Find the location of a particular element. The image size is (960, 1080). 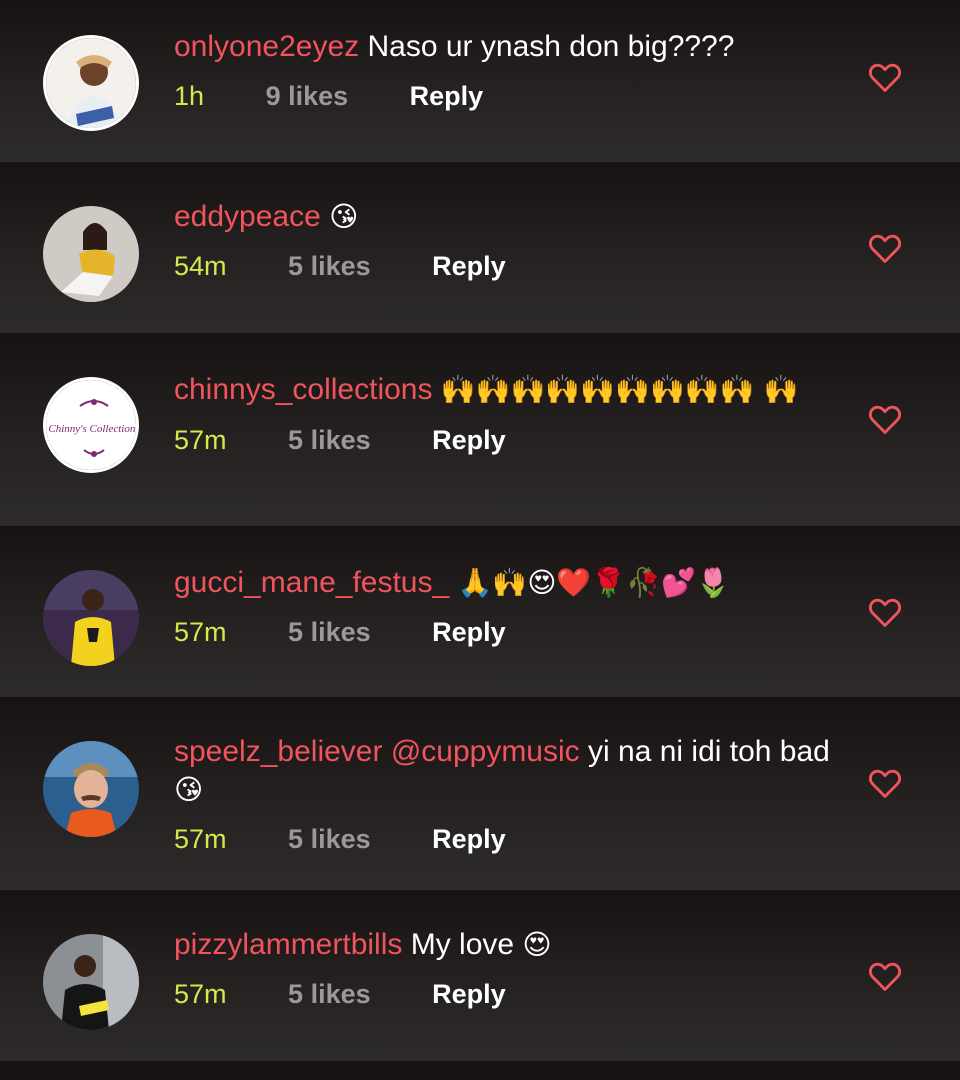

comment-timestamp: 1h is located at coordinates (189, 96).